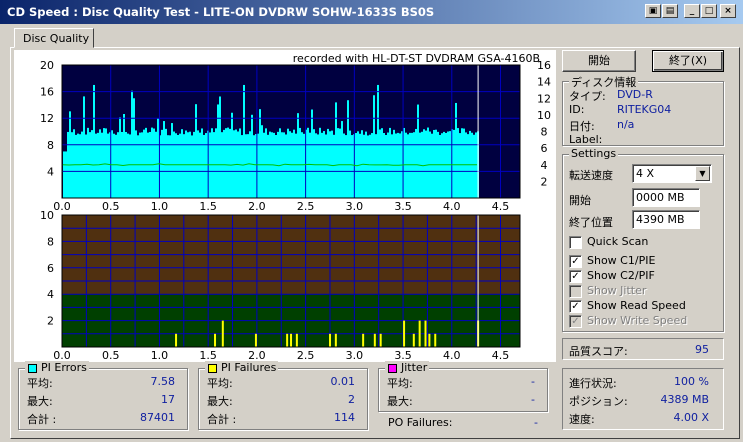 This screenshot has height=442, width=743. Describe the element at coordinates (222, 419) in the screenshot. I see `pif-total-label: 合計 :` at that location.